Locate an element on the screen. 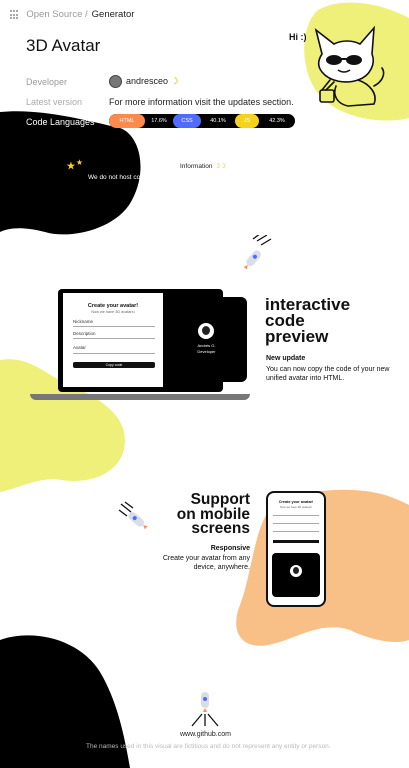  developer-name: andresceo is located at coordinates (147, 80).